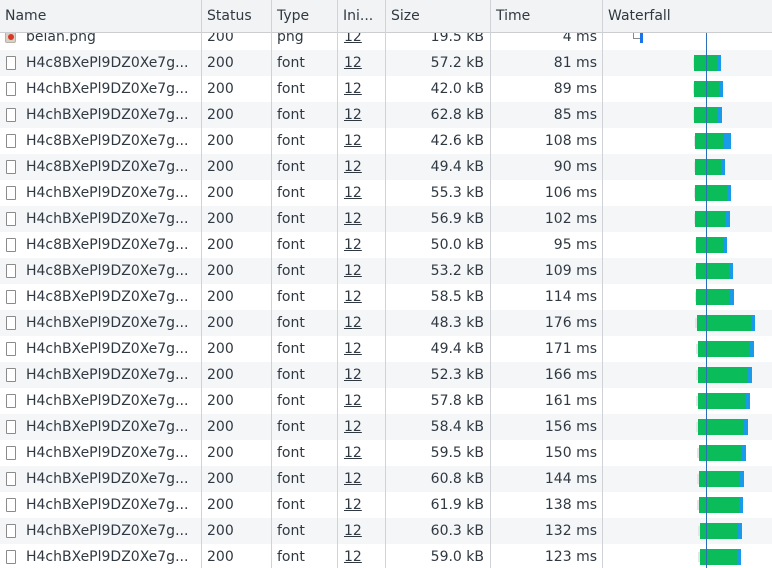  Describe the element at coordinates (570, 375) in the screenshot. I see `request-time: 166 ms` at that location.